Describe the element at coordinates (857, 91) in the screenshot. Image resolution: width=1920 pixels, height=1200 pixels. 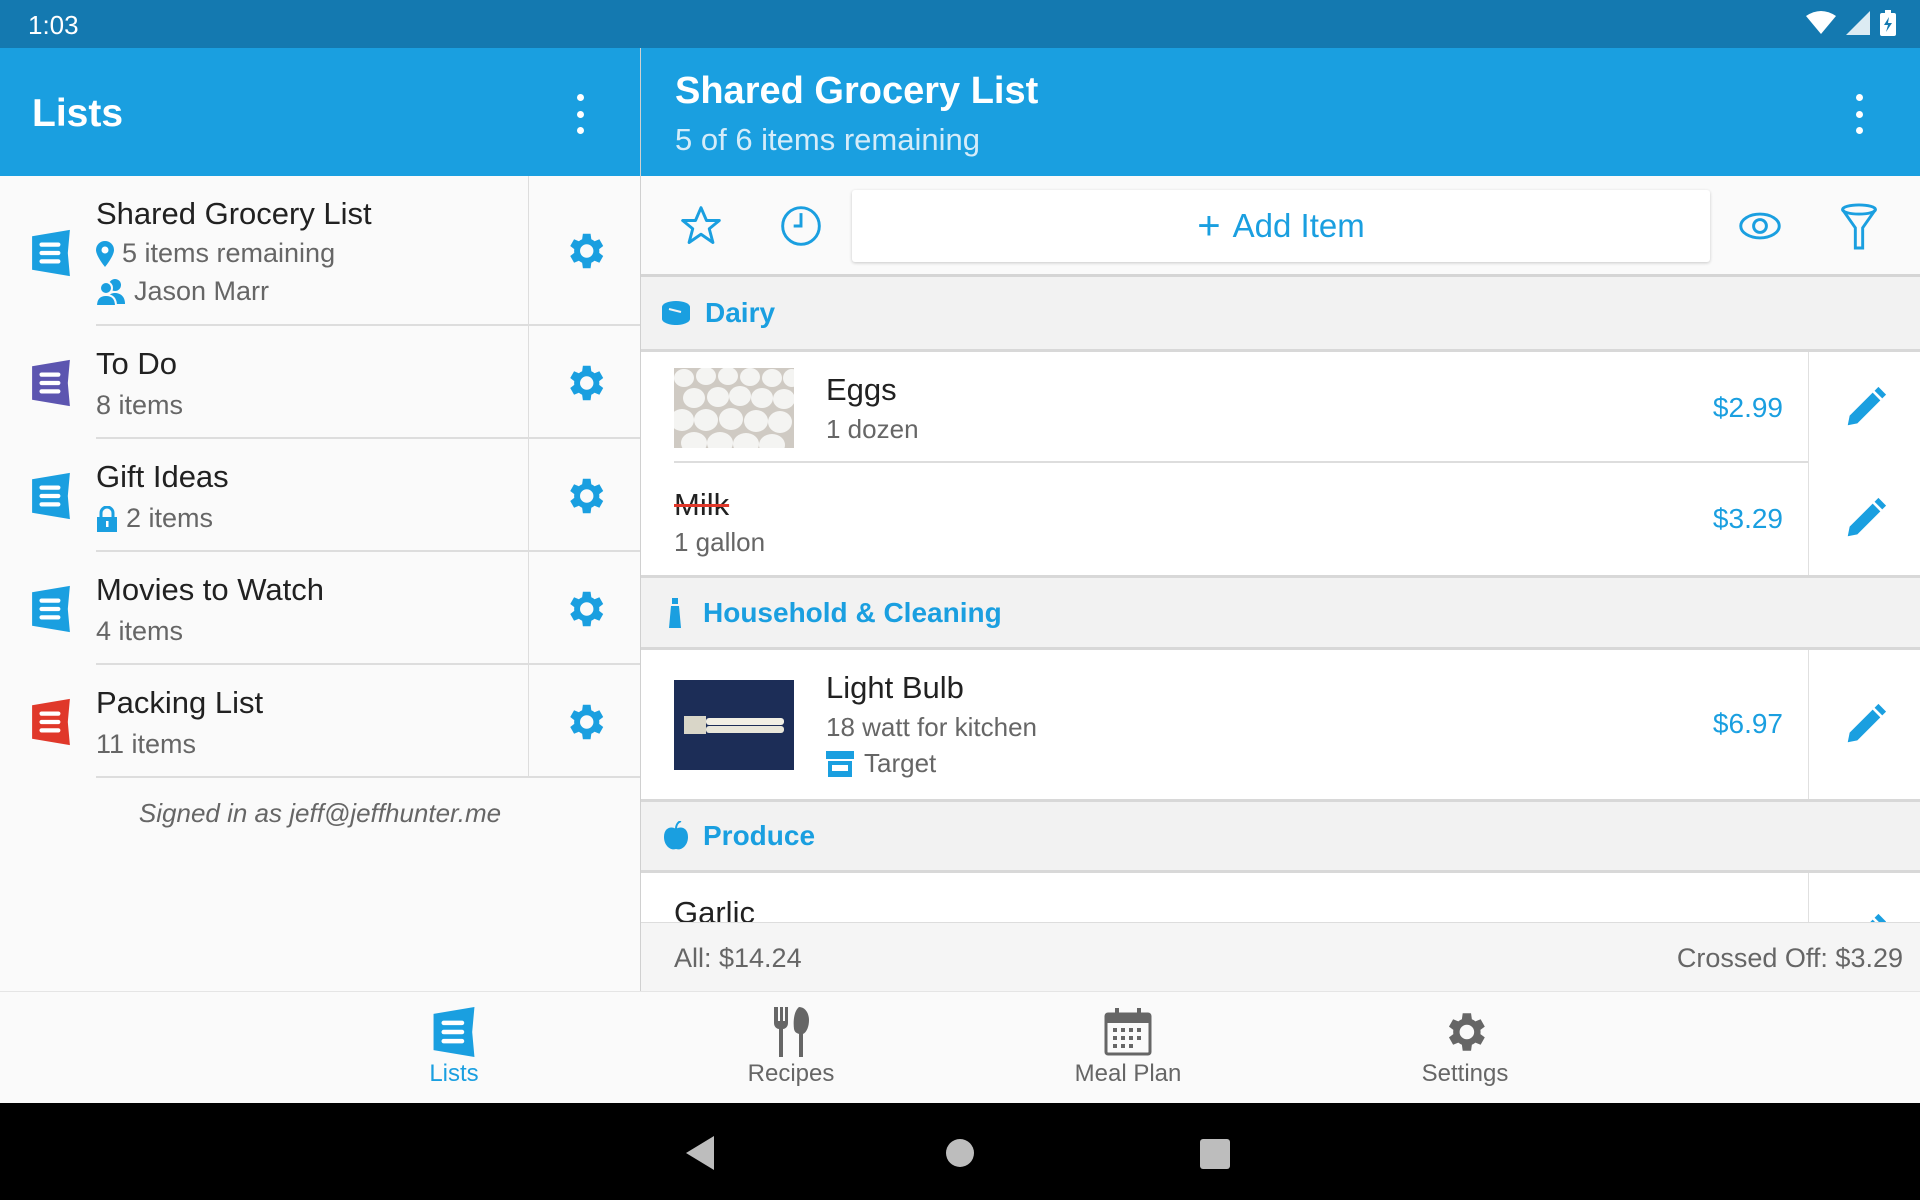
I see `list-title: Shared Grocery List` at that location.